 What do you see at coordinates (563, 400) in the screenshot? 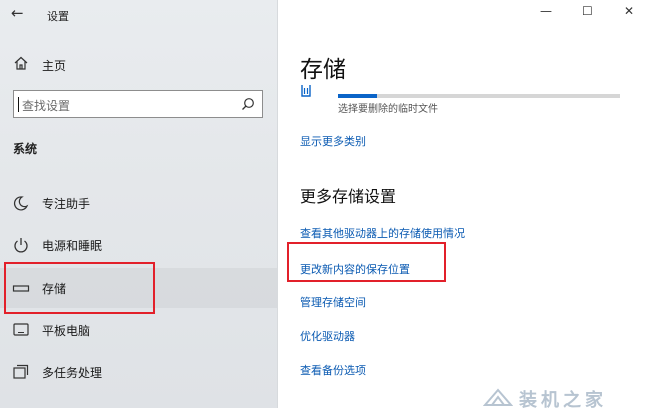
I see `watermark-text: 装机之家` at bounding box center [563, 400].